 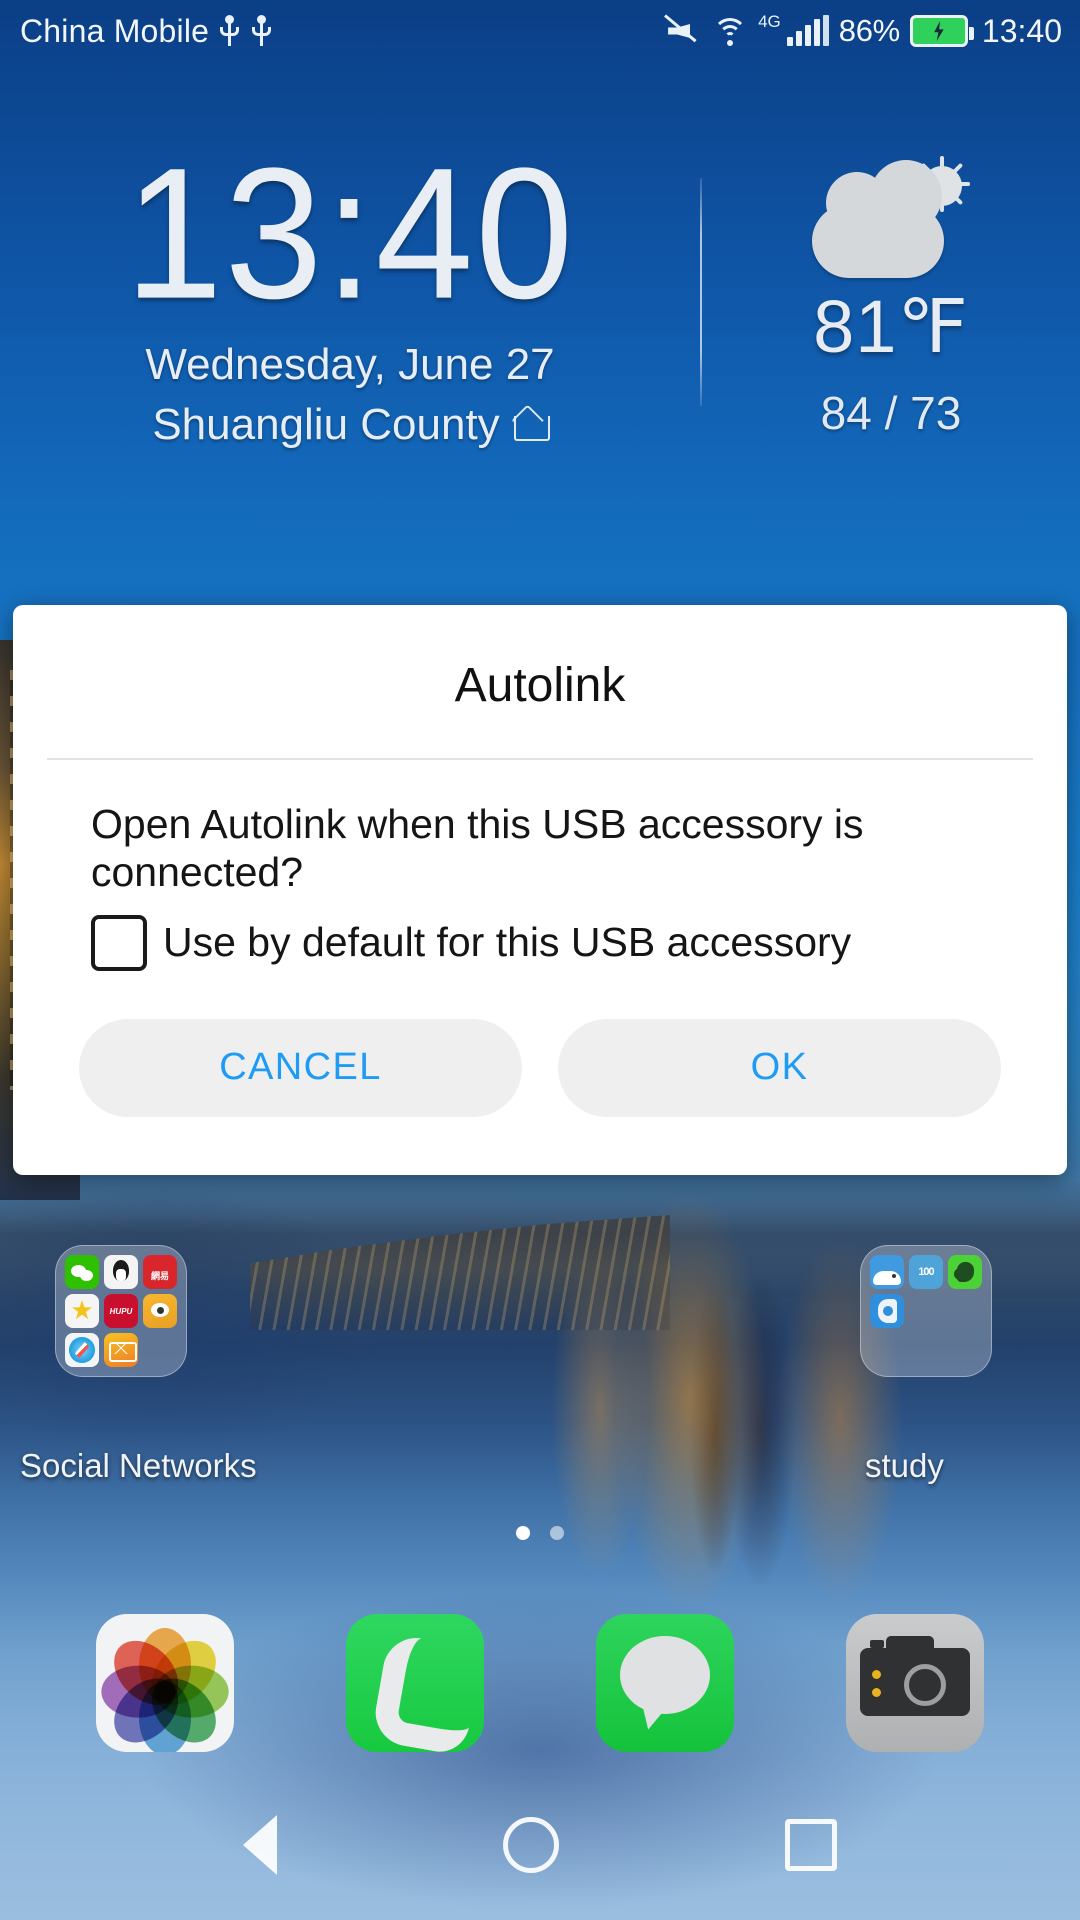 I want to click on navigation-bar, so click(x=540, y=1845).